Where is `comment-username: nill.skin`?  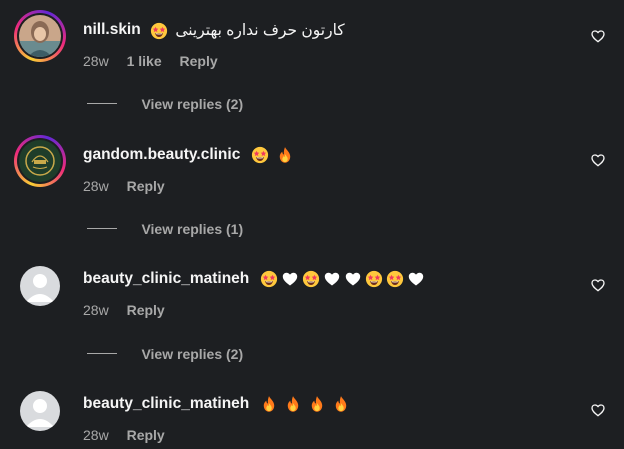 comment-username: nill.skin is located at coordinates (112, 30).